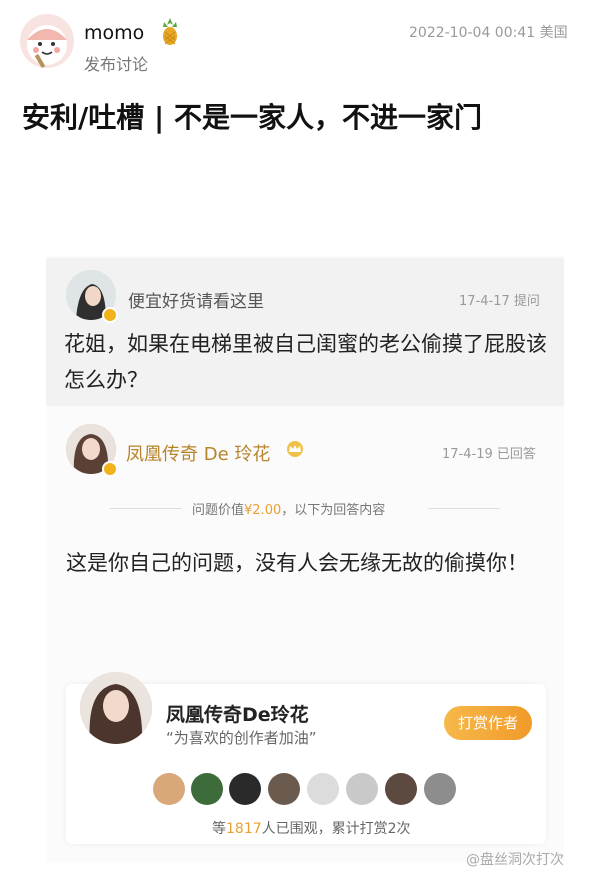  Describe the element at coordinates (47, 41) in the screenshot. I see `user-avatar` at that location.